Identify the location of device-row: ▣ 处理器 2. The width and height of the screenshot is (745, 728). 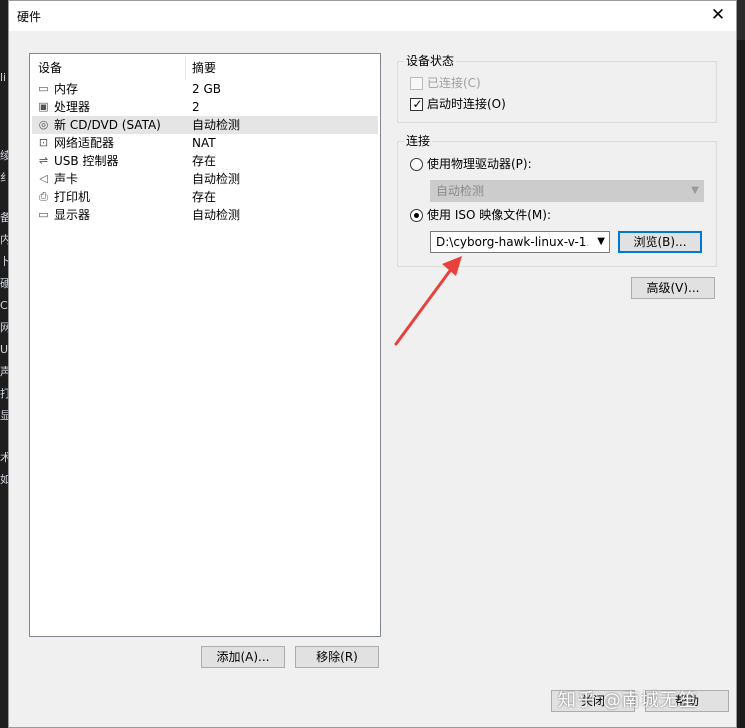
(205, 107).